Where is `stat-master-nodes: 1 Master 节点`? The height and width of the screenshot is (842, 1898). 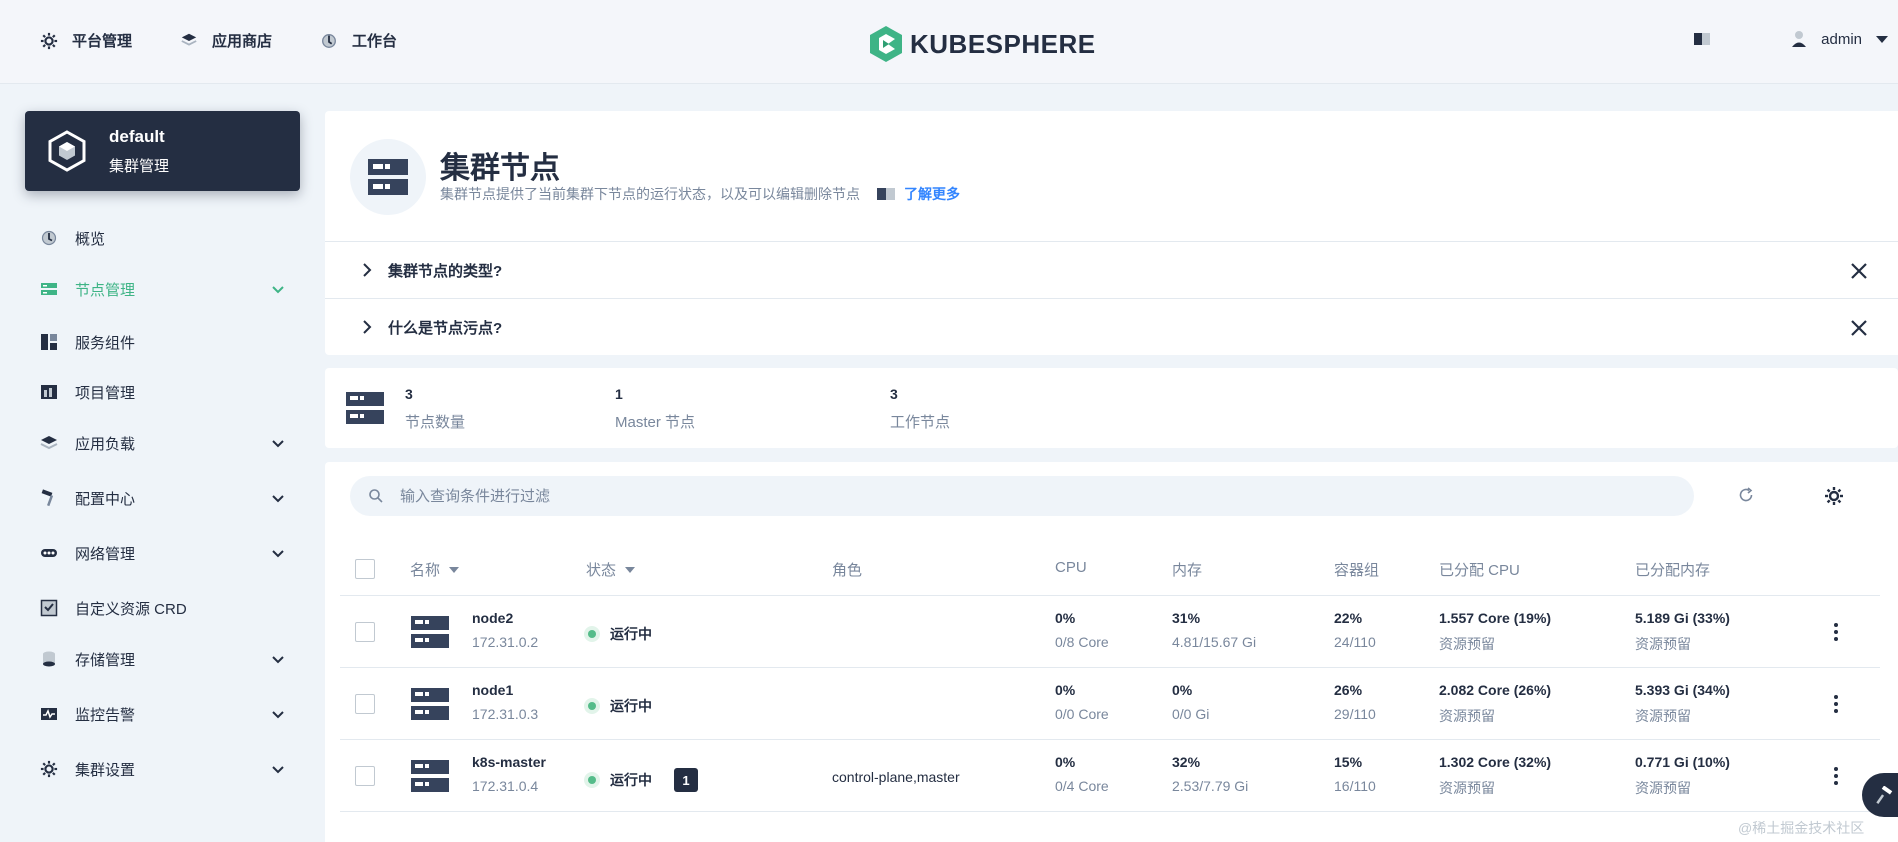
stat-master-nodes: 1 Master 节点 is located at coordinates (655, 409).